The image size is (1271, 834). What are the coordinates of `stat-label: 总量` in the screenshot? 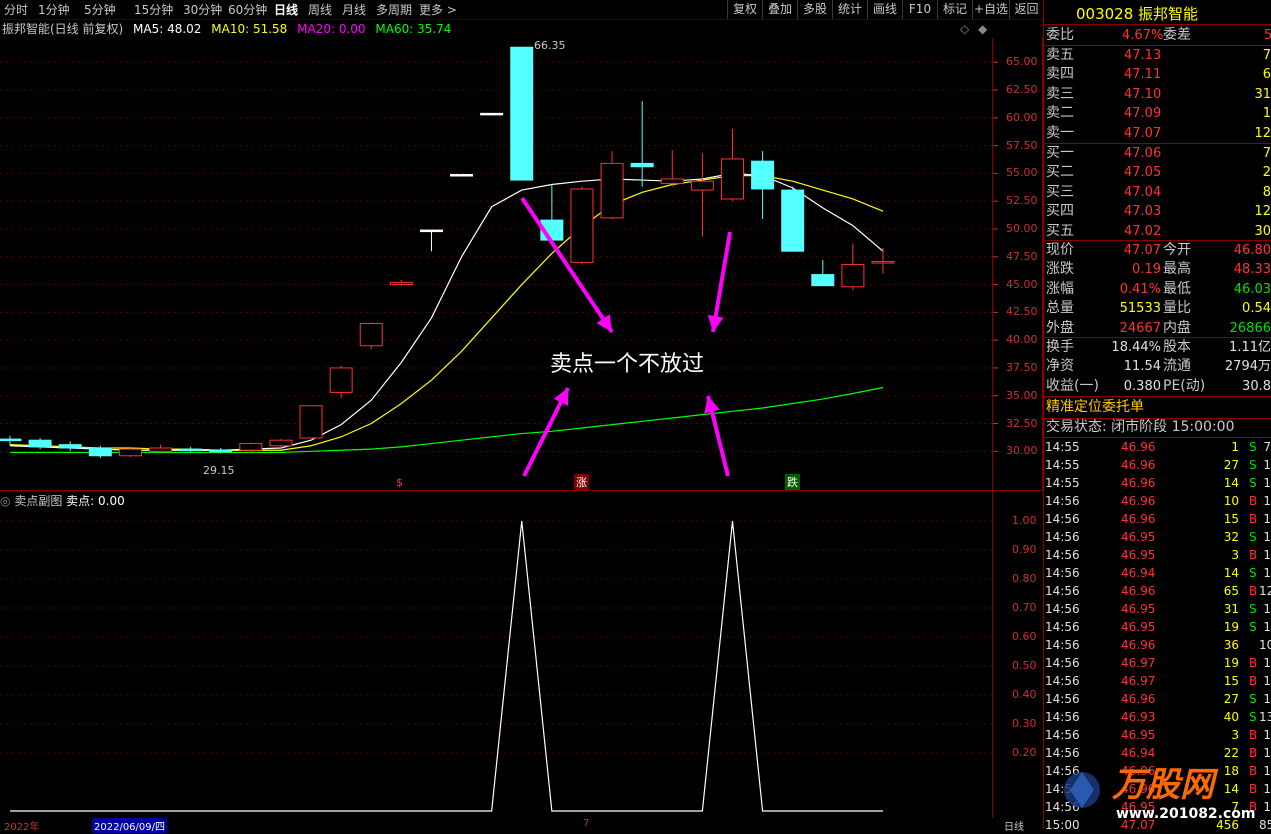 It's located at (1060, 308).